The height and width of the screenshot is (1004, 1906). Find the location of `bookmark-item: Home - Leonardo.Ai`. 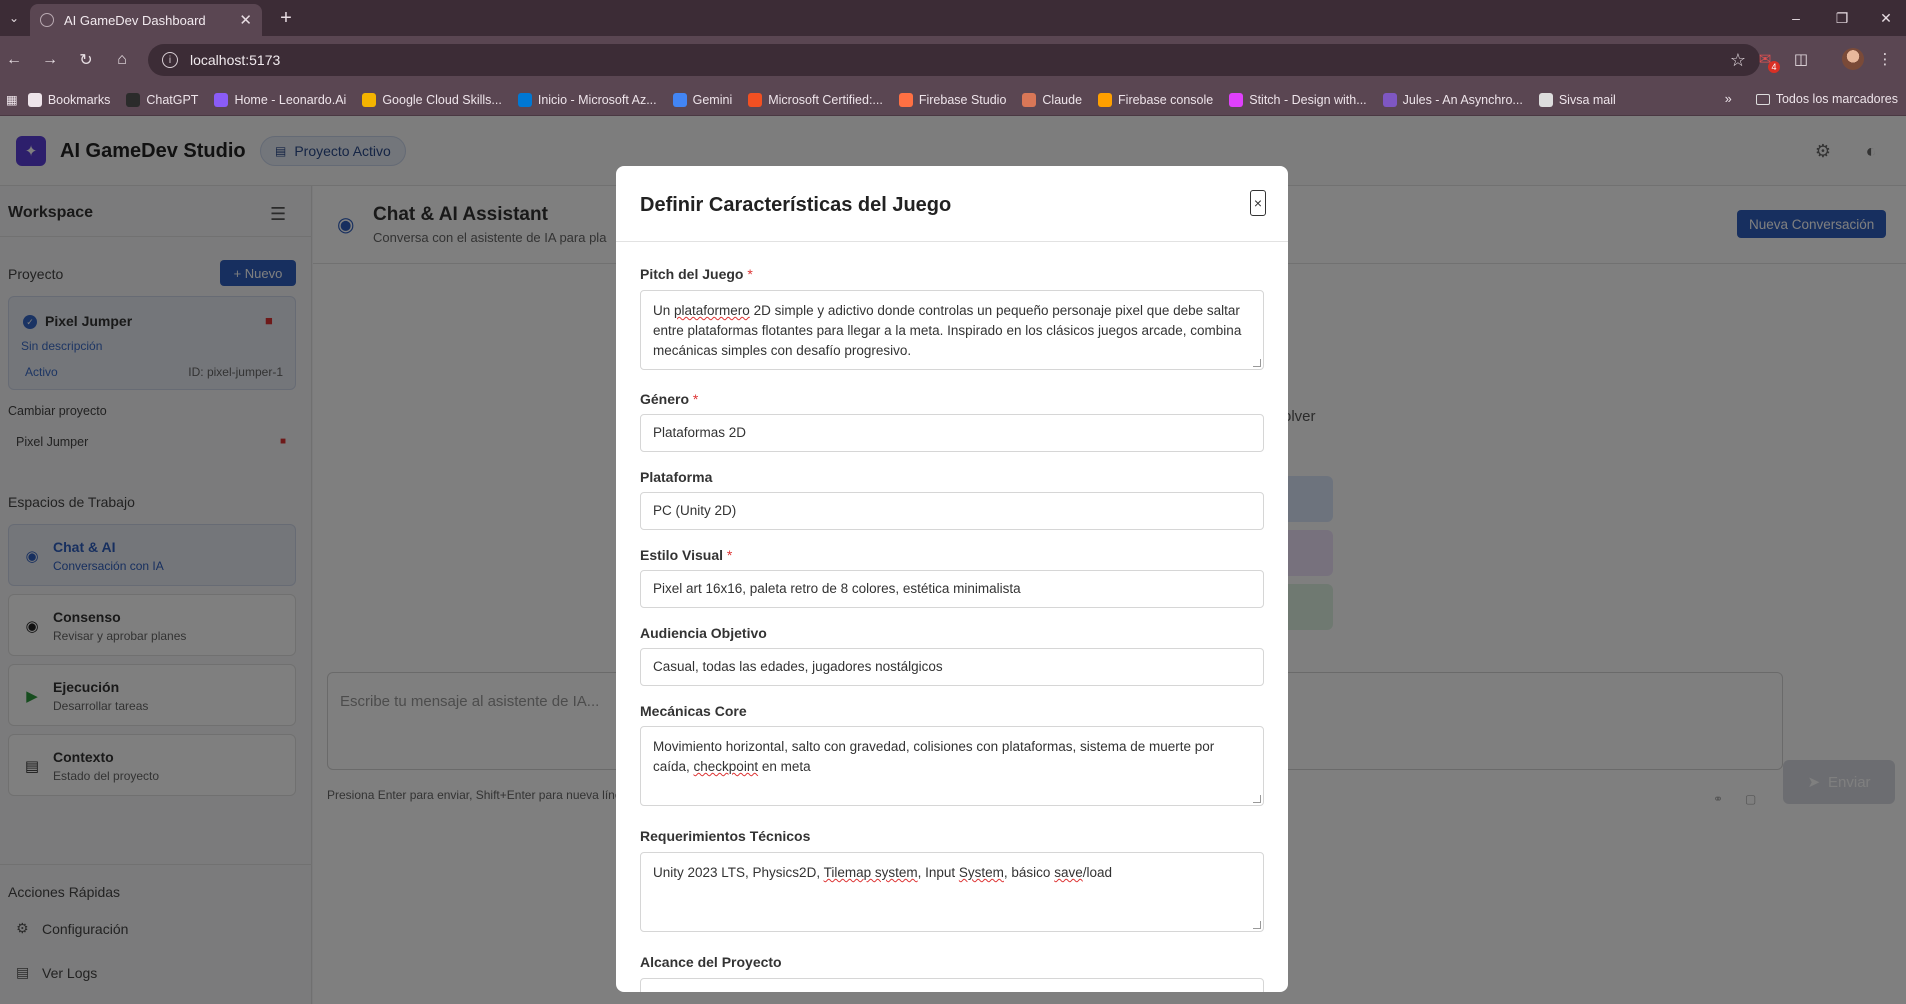

bookmark-item: Home - Leonardo.Ai is located at coordinates (280, 99).